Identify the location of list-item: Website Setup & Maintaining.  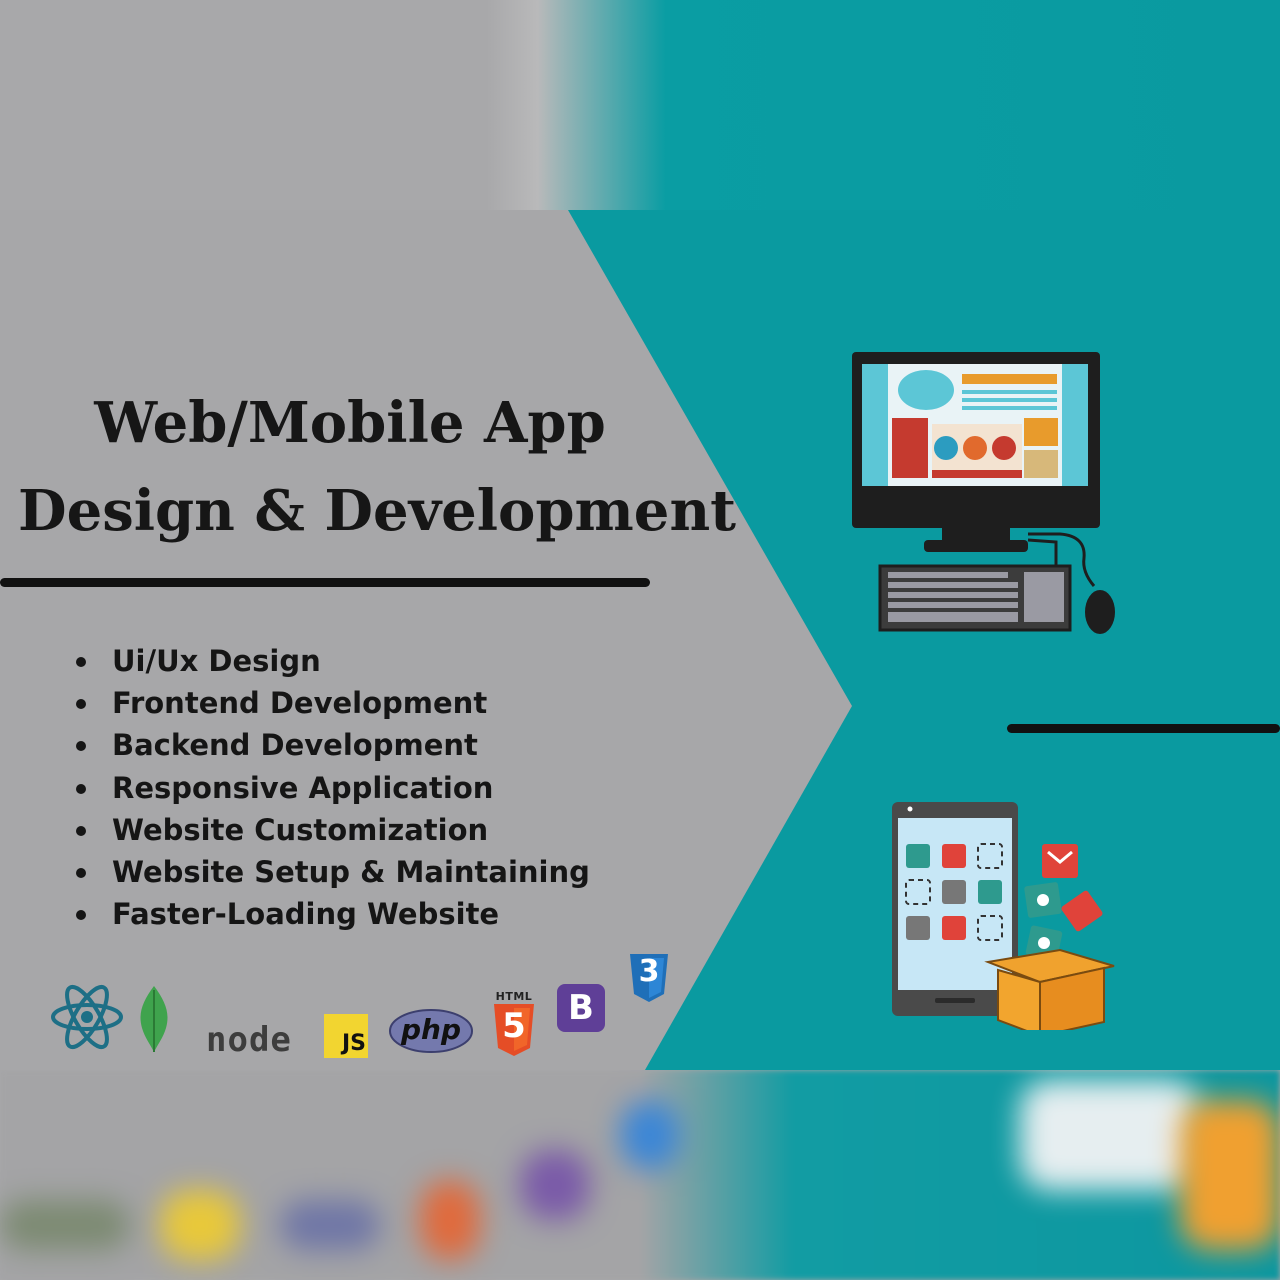
(331, 872).